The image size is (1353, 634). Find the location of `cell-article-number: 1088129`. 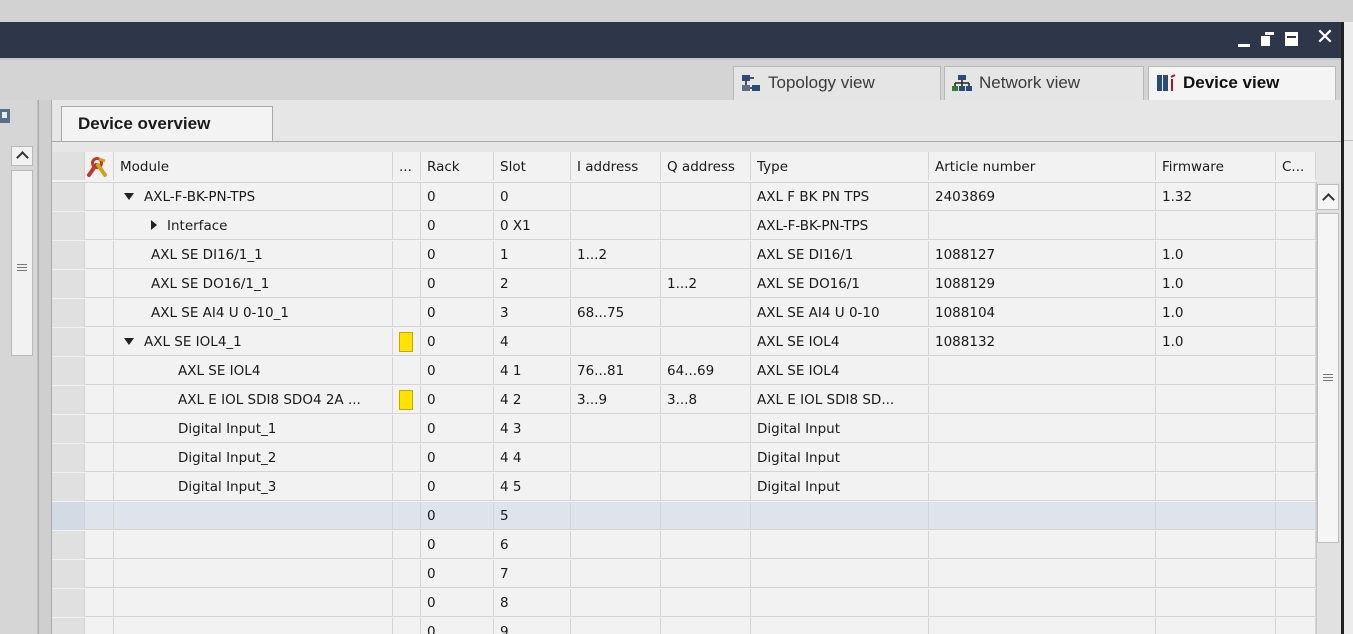

cell-article-number: 1088129 is located at coordinates (1042, 284).